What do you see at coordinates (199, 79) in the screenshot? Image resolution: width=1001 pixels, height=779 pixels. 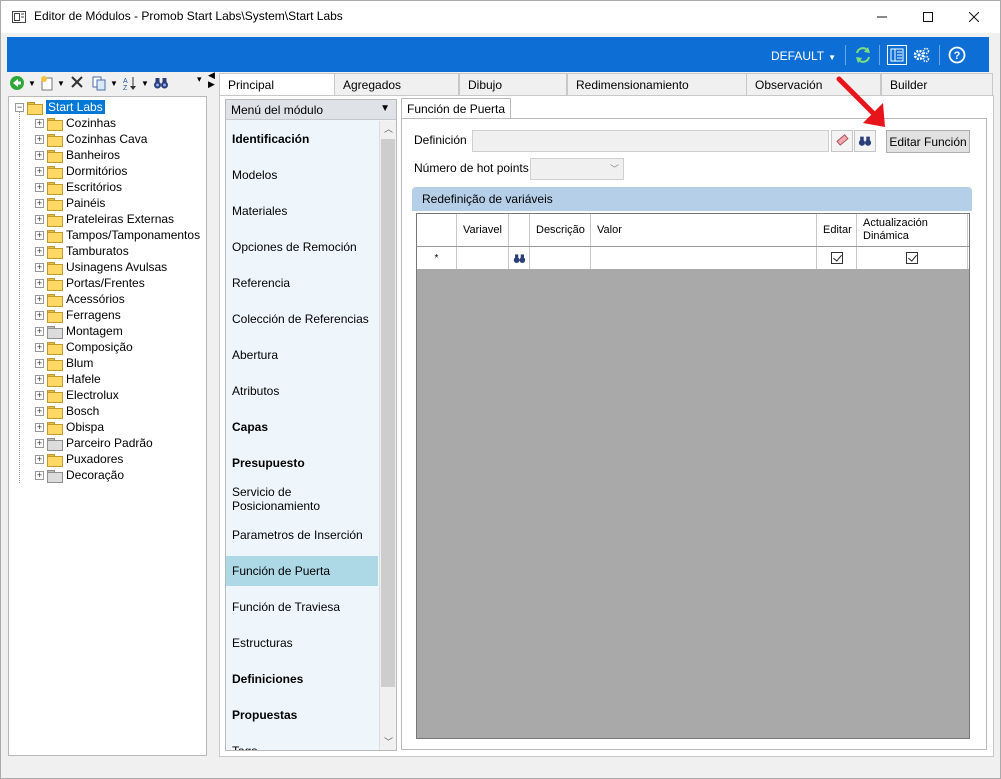 I see `overflow-chevron-icon: ▾` at bounding box center [199, 79].